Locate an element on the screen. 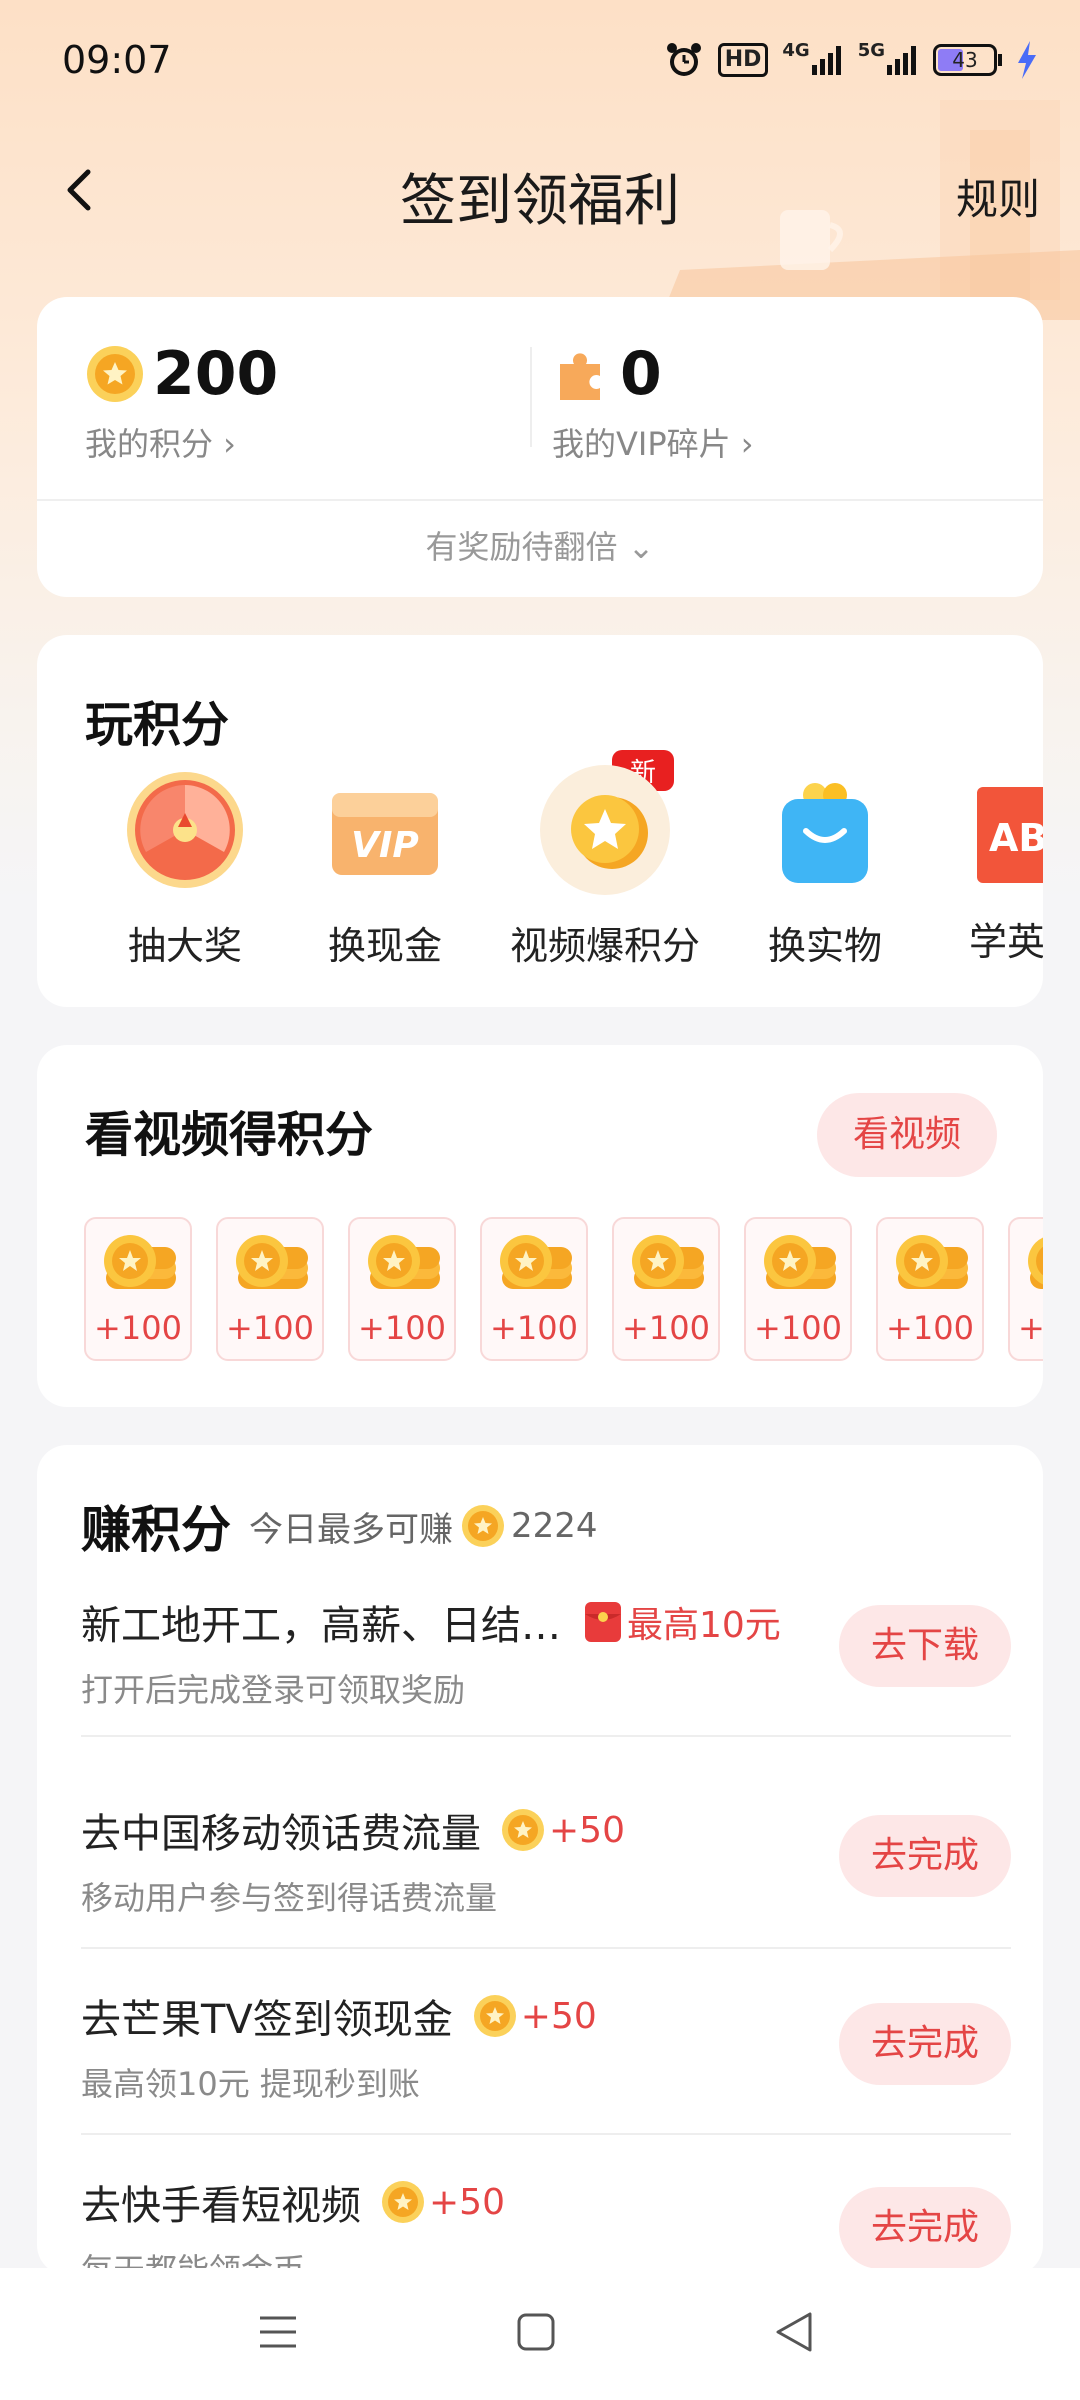 Image resolution: width=1080 pixels, height=2400 pixels. shopping-bag-icon is located at coordinates (825, 833).